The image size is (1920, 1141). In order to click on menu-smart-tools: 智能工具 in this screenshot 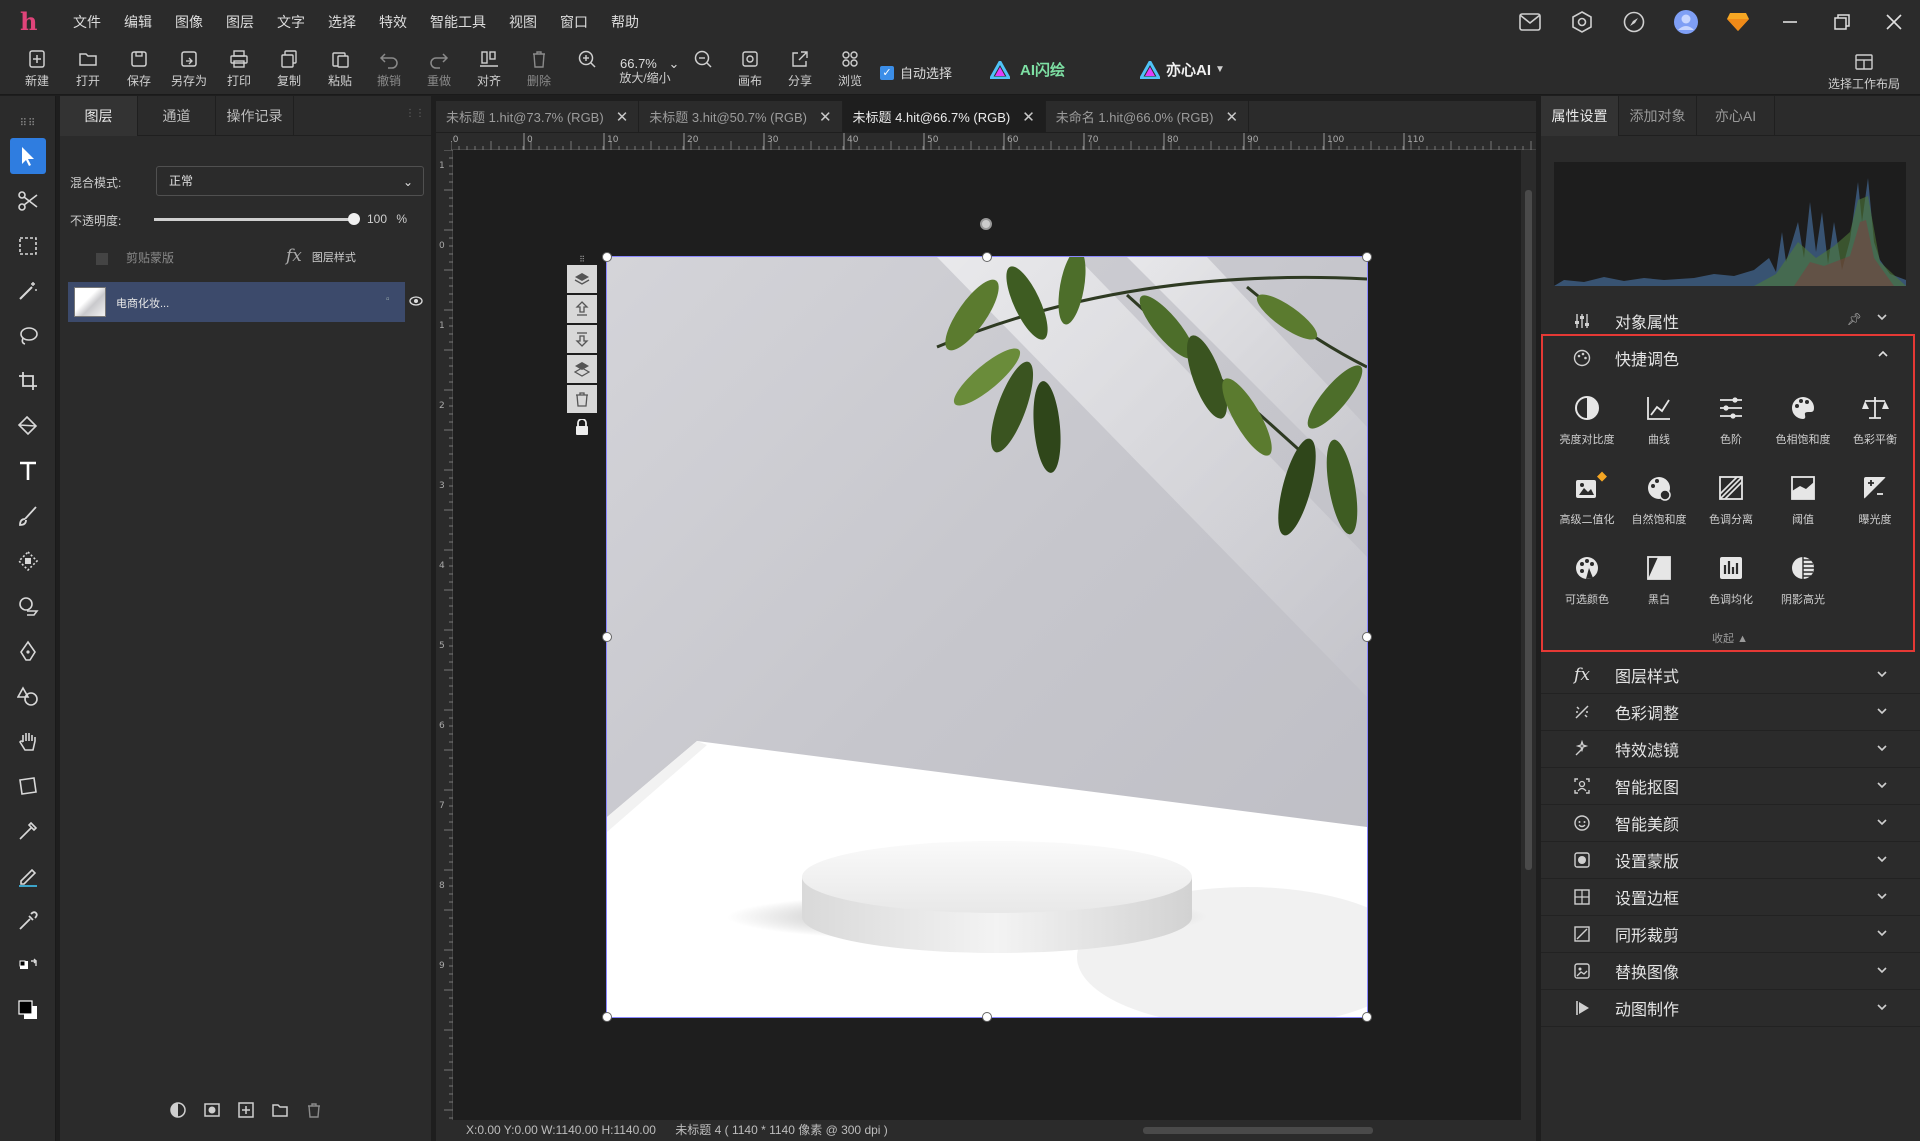, I will do `click(458, 22)`.